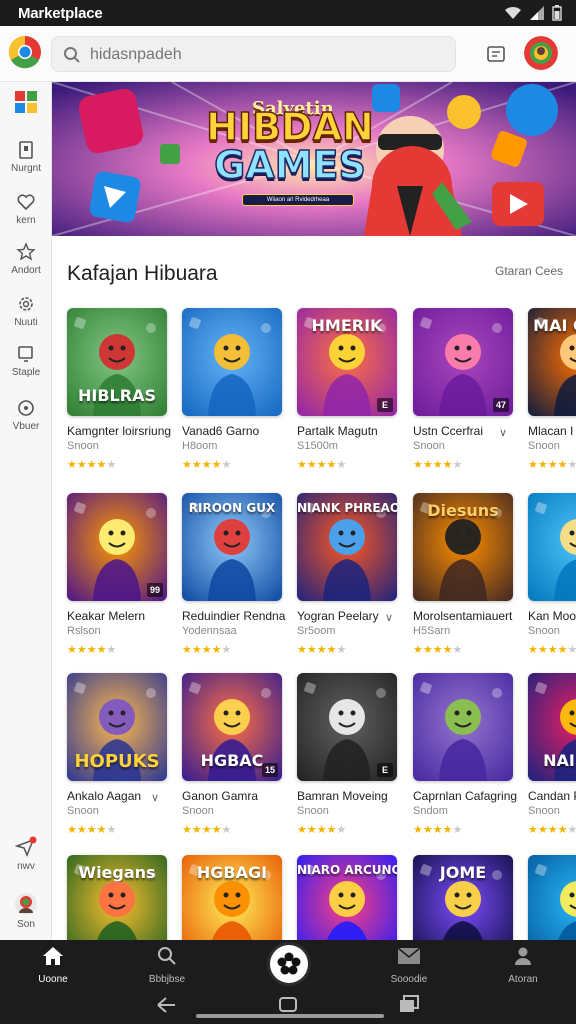 Image resolution: width=576 pixels, height=1024 pixels. What do you see at coordinates (119, 431) in the screenshot?
I see `game-name: Kamgnter loirsriung` at bounding box center [119, 431].